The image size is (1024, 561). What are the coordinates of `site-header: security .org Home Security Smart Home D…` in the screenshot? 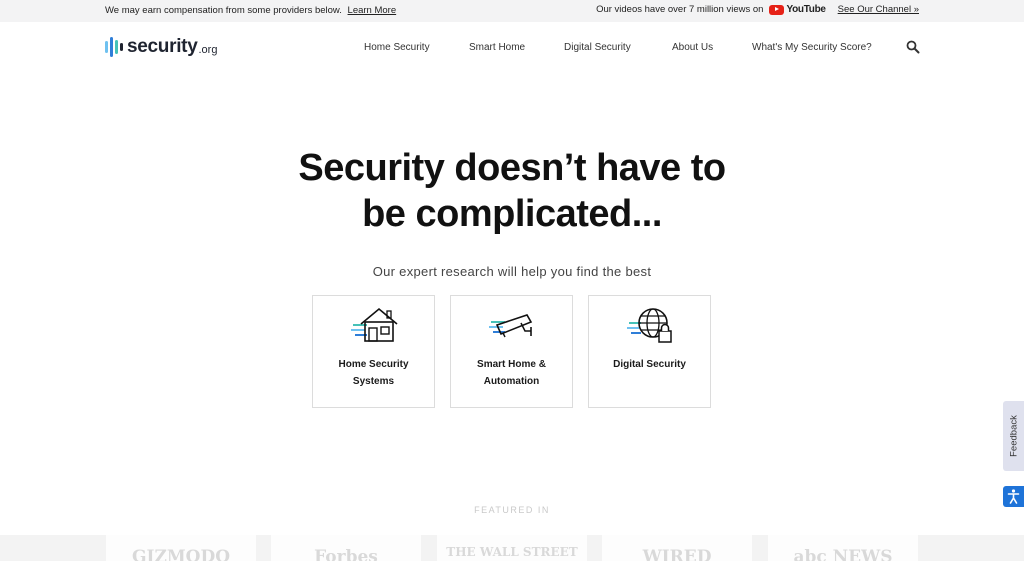 It's located at (512, 48).